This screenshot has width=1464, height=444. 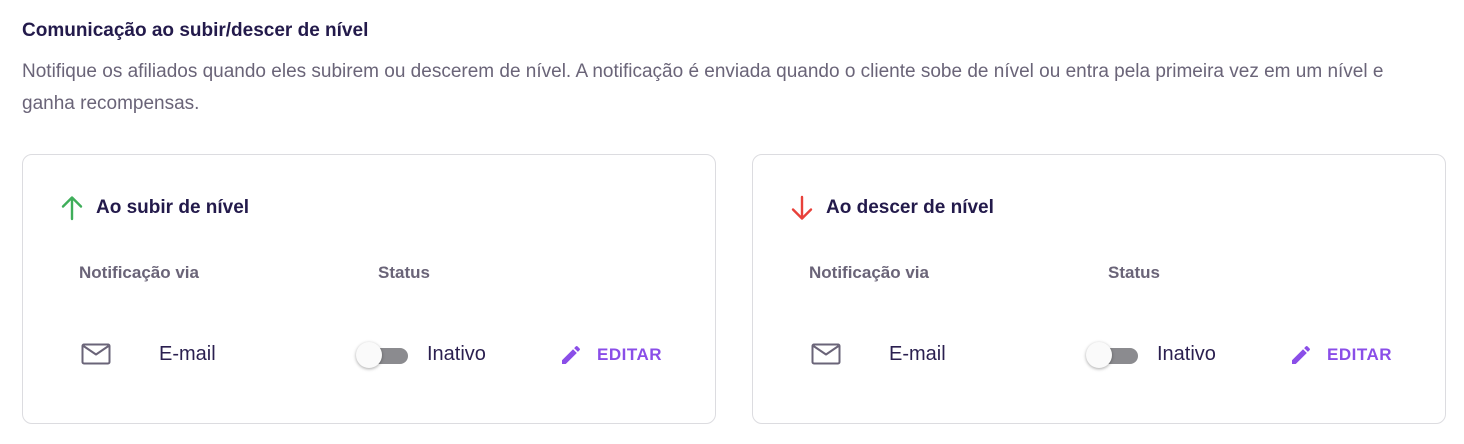 I want to click on card-title: Ao descer de nível, so click(x=910, y=207).